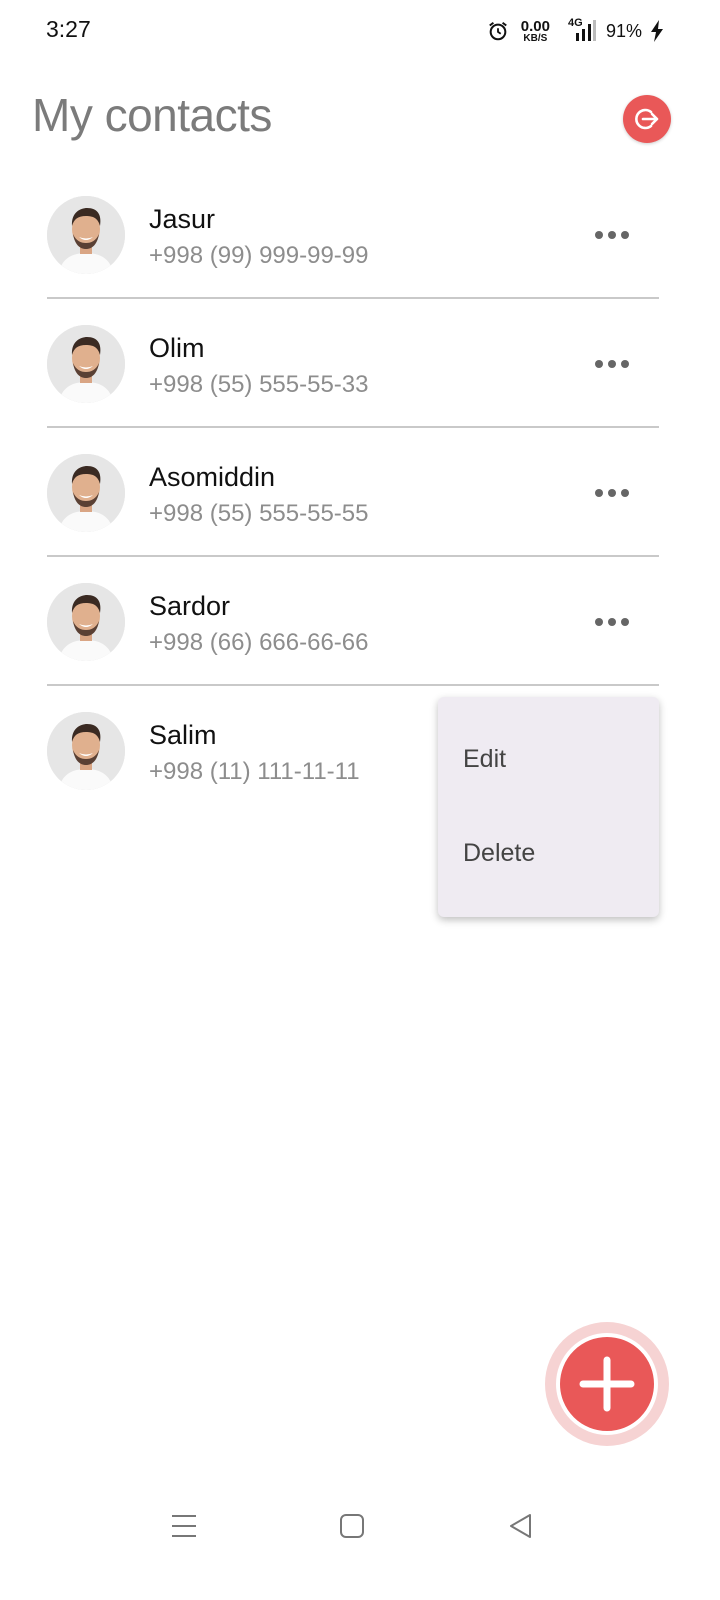 The width and height of the screenshot is (720, 1600). Describe the element at coordinates (254, 771) in the screenshot. I see `contact-phone: +998 (11) 111-11-11` at that location.